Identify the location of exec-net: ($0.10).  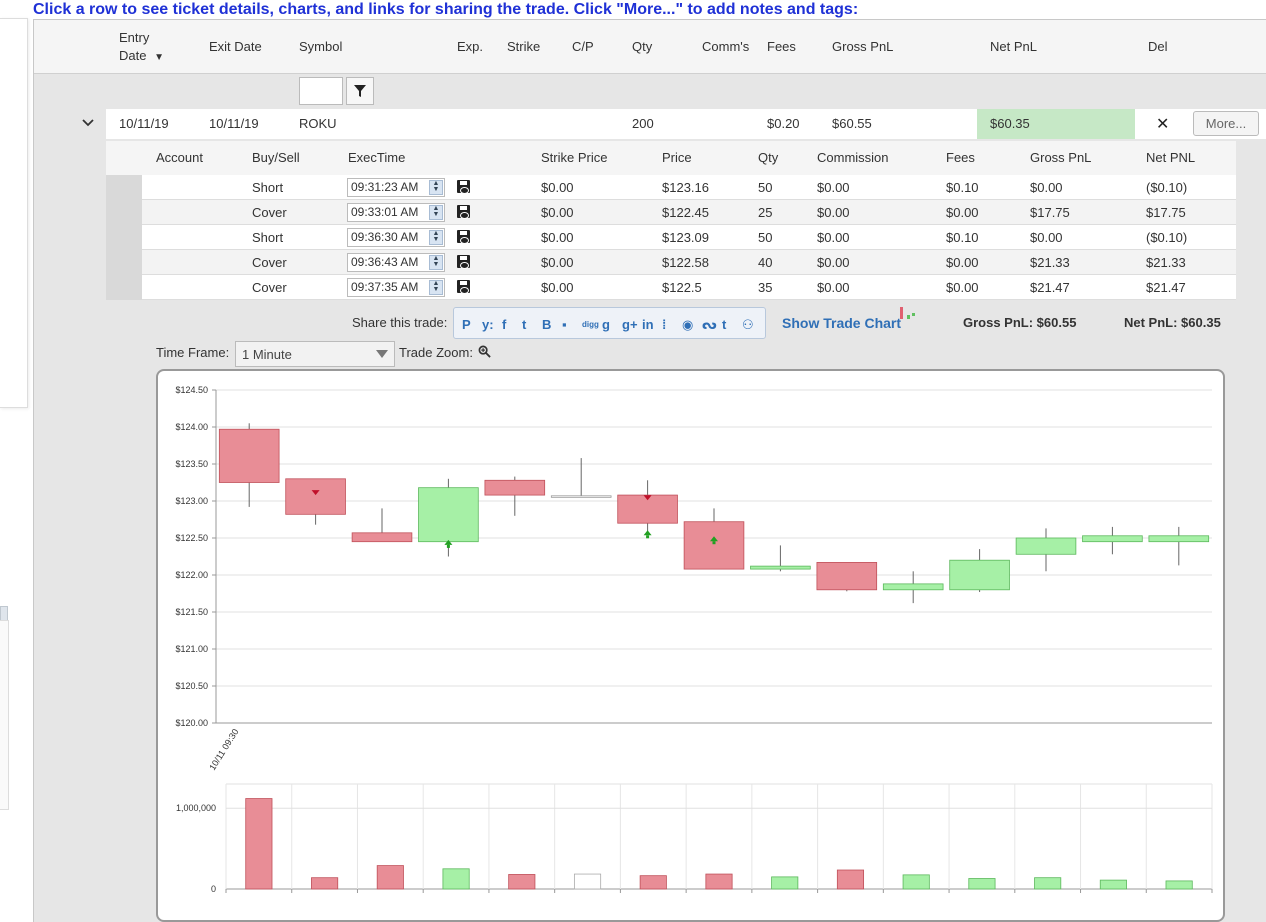
(1167, 187).